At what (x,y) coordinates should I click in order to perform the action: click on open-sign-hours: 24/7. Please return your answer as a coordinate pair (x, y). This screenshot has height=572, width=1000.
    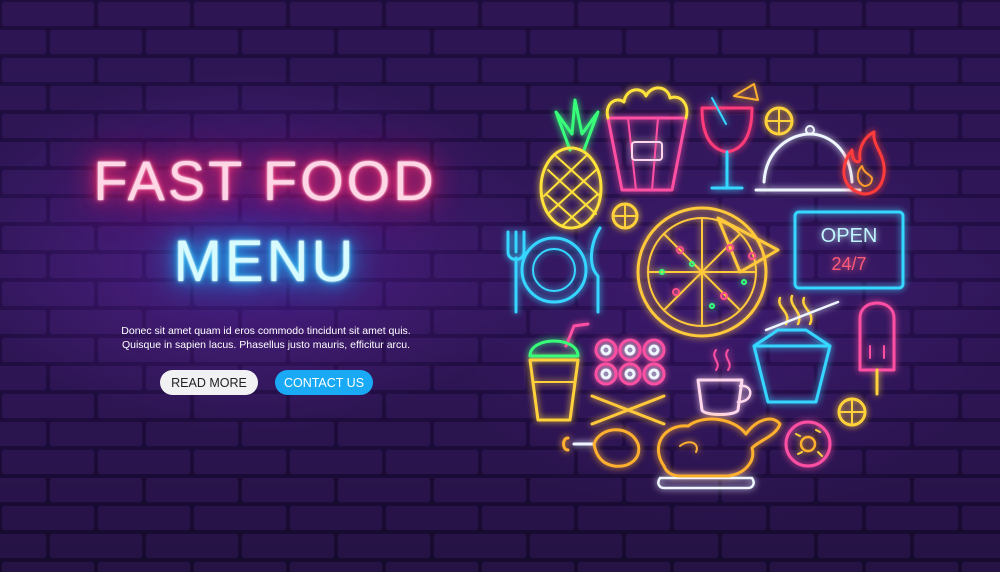
    Looking at the image, I should click on (848, 264).